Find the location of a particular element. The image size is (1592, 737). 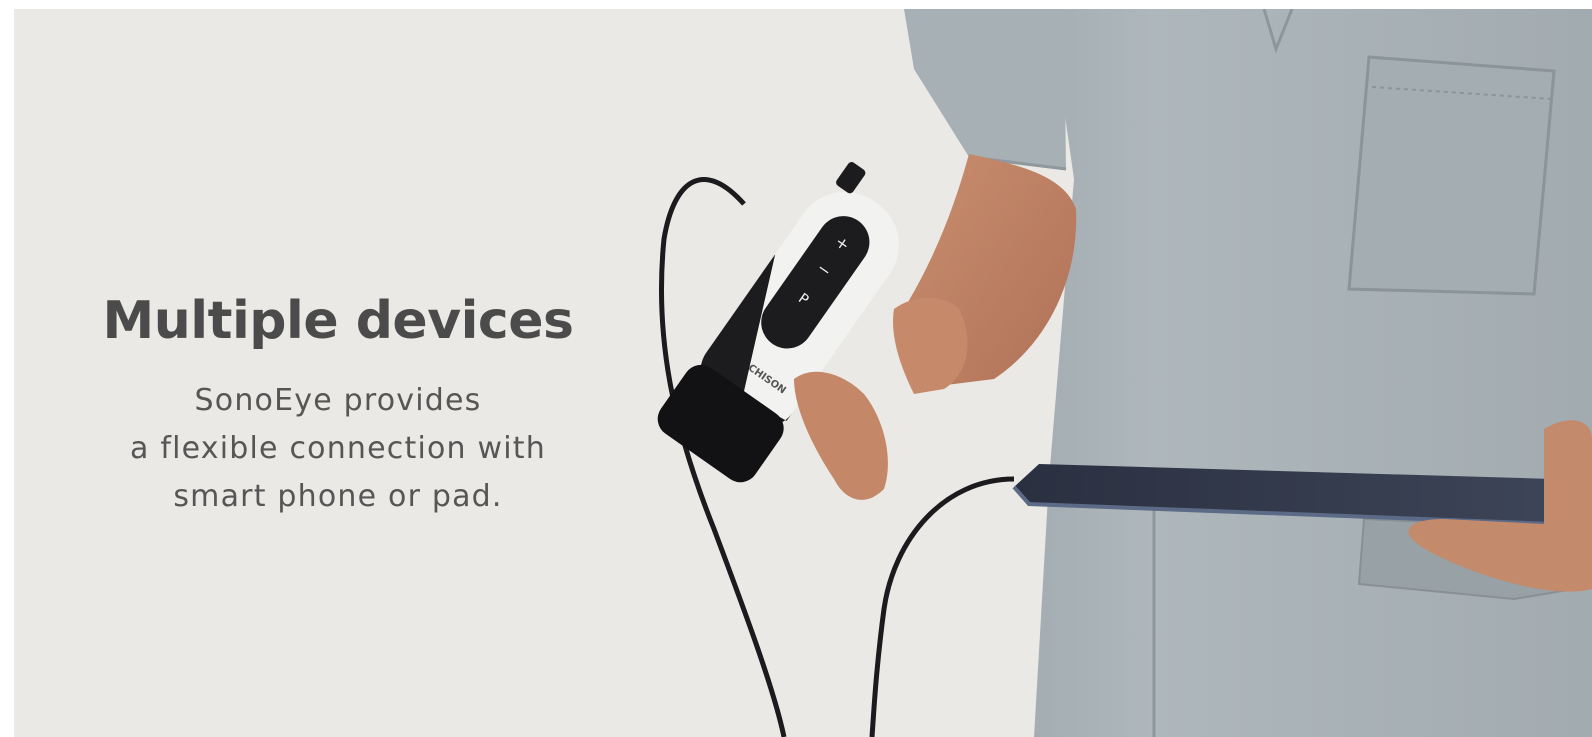

description-line-1: SonoEye provides is located at coordinates (338, 400).